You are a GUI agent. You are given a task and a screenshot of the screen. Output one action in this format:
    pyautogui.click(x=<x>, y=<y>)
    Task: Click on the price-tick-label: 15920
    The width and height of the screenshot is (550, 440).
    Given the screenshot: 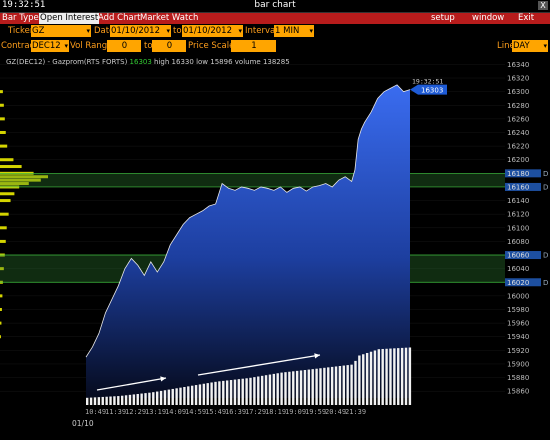 What is the action you would take?
    pyautogui.click(x=518, y=351)
    